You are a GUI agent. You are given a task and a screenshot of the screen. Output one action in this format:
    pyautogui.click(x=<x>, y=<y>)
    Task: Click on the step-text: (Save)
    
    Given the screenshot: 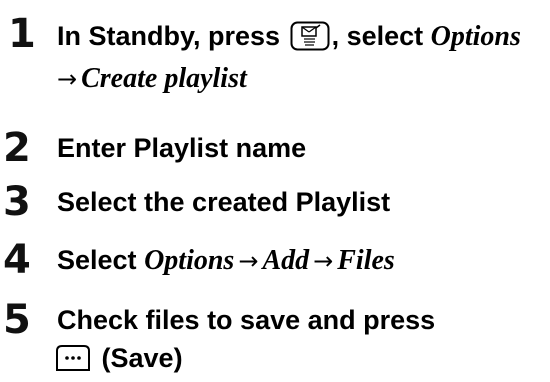 What is the action you would take?
    pyautogui.click(x=142, y=358)
    